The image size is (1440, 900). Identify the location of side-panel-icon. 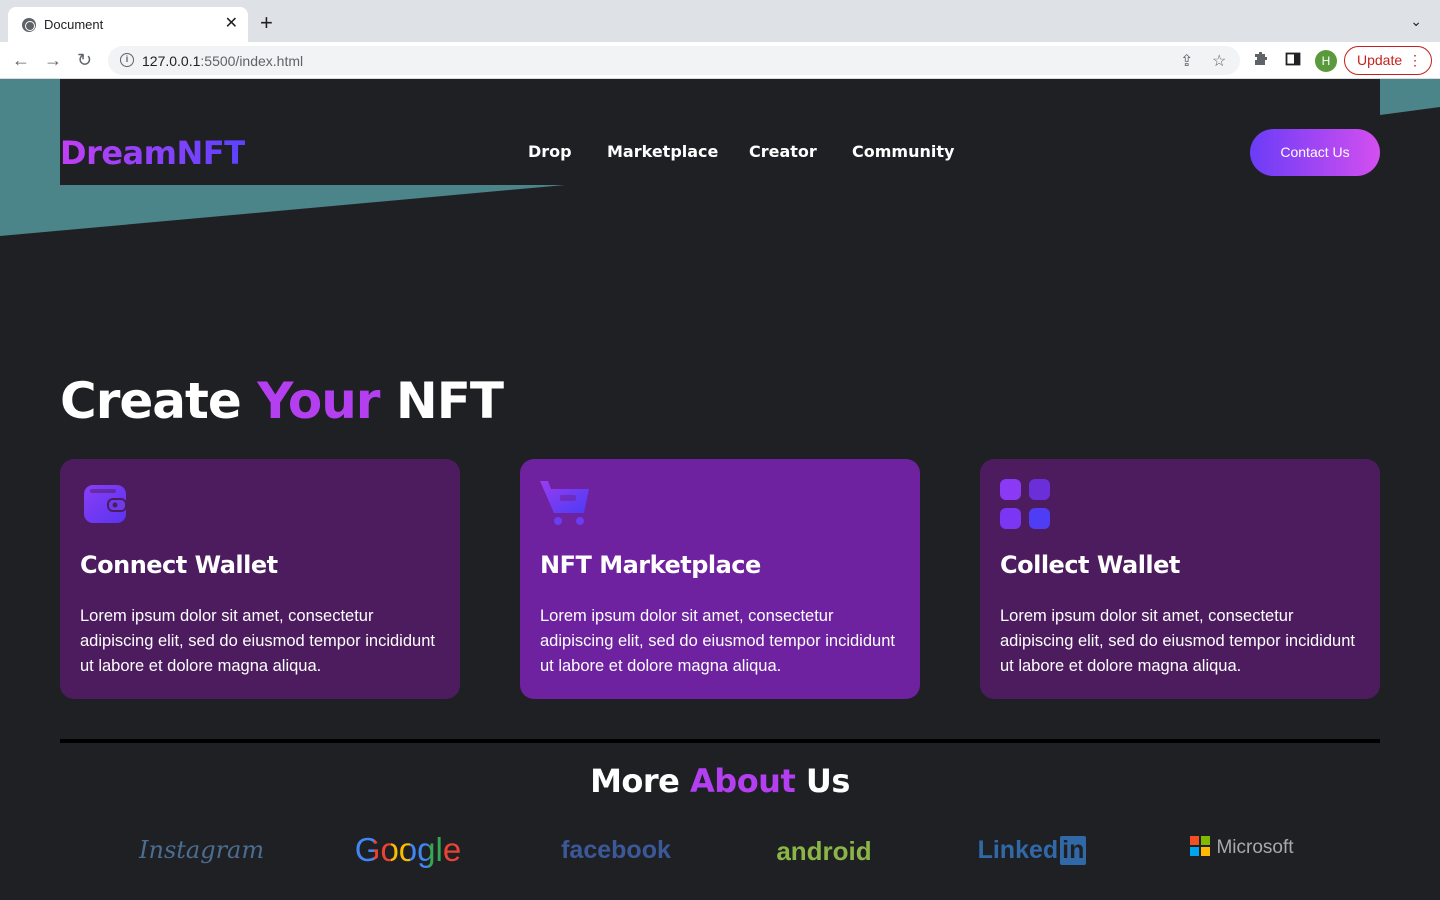
(1293, 61).